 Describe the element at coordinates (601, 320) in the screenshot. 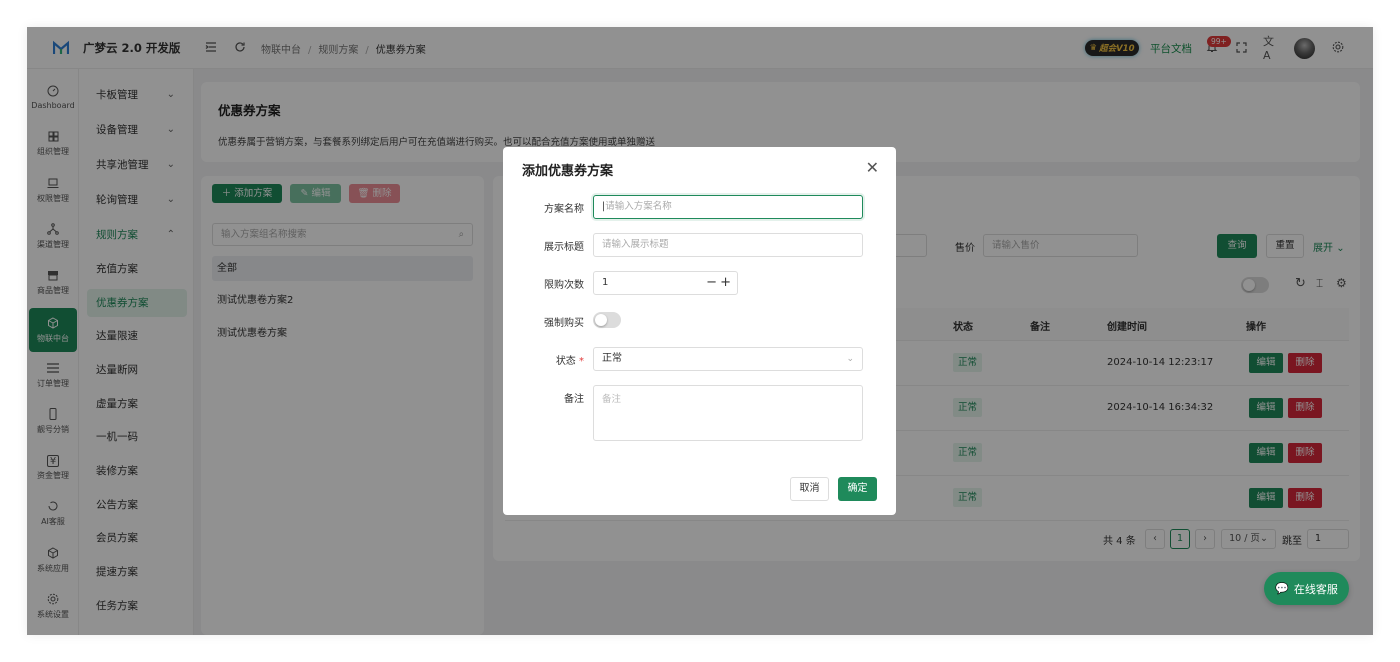

I see `toggle-knob` at that location.